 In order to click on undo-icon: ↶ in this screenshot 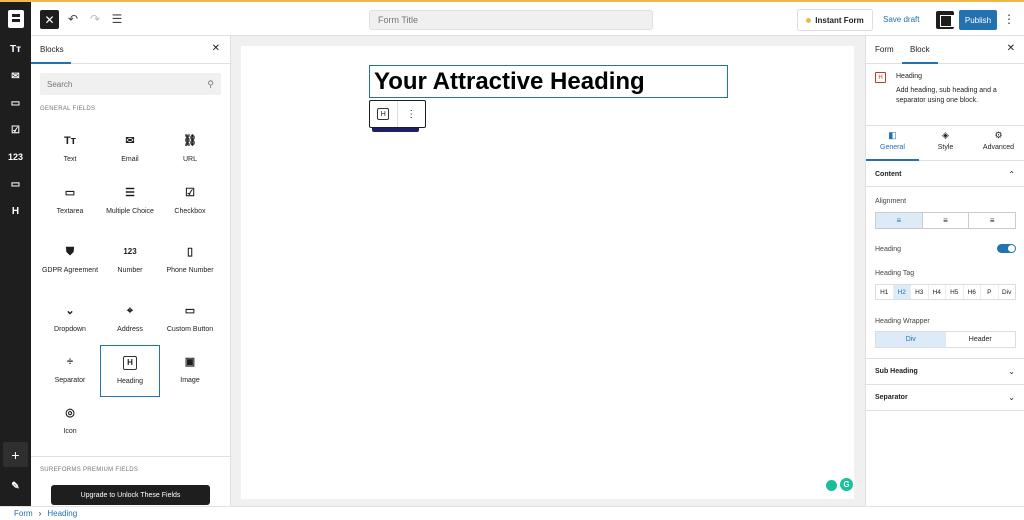, I will do `click(73, 19)`.